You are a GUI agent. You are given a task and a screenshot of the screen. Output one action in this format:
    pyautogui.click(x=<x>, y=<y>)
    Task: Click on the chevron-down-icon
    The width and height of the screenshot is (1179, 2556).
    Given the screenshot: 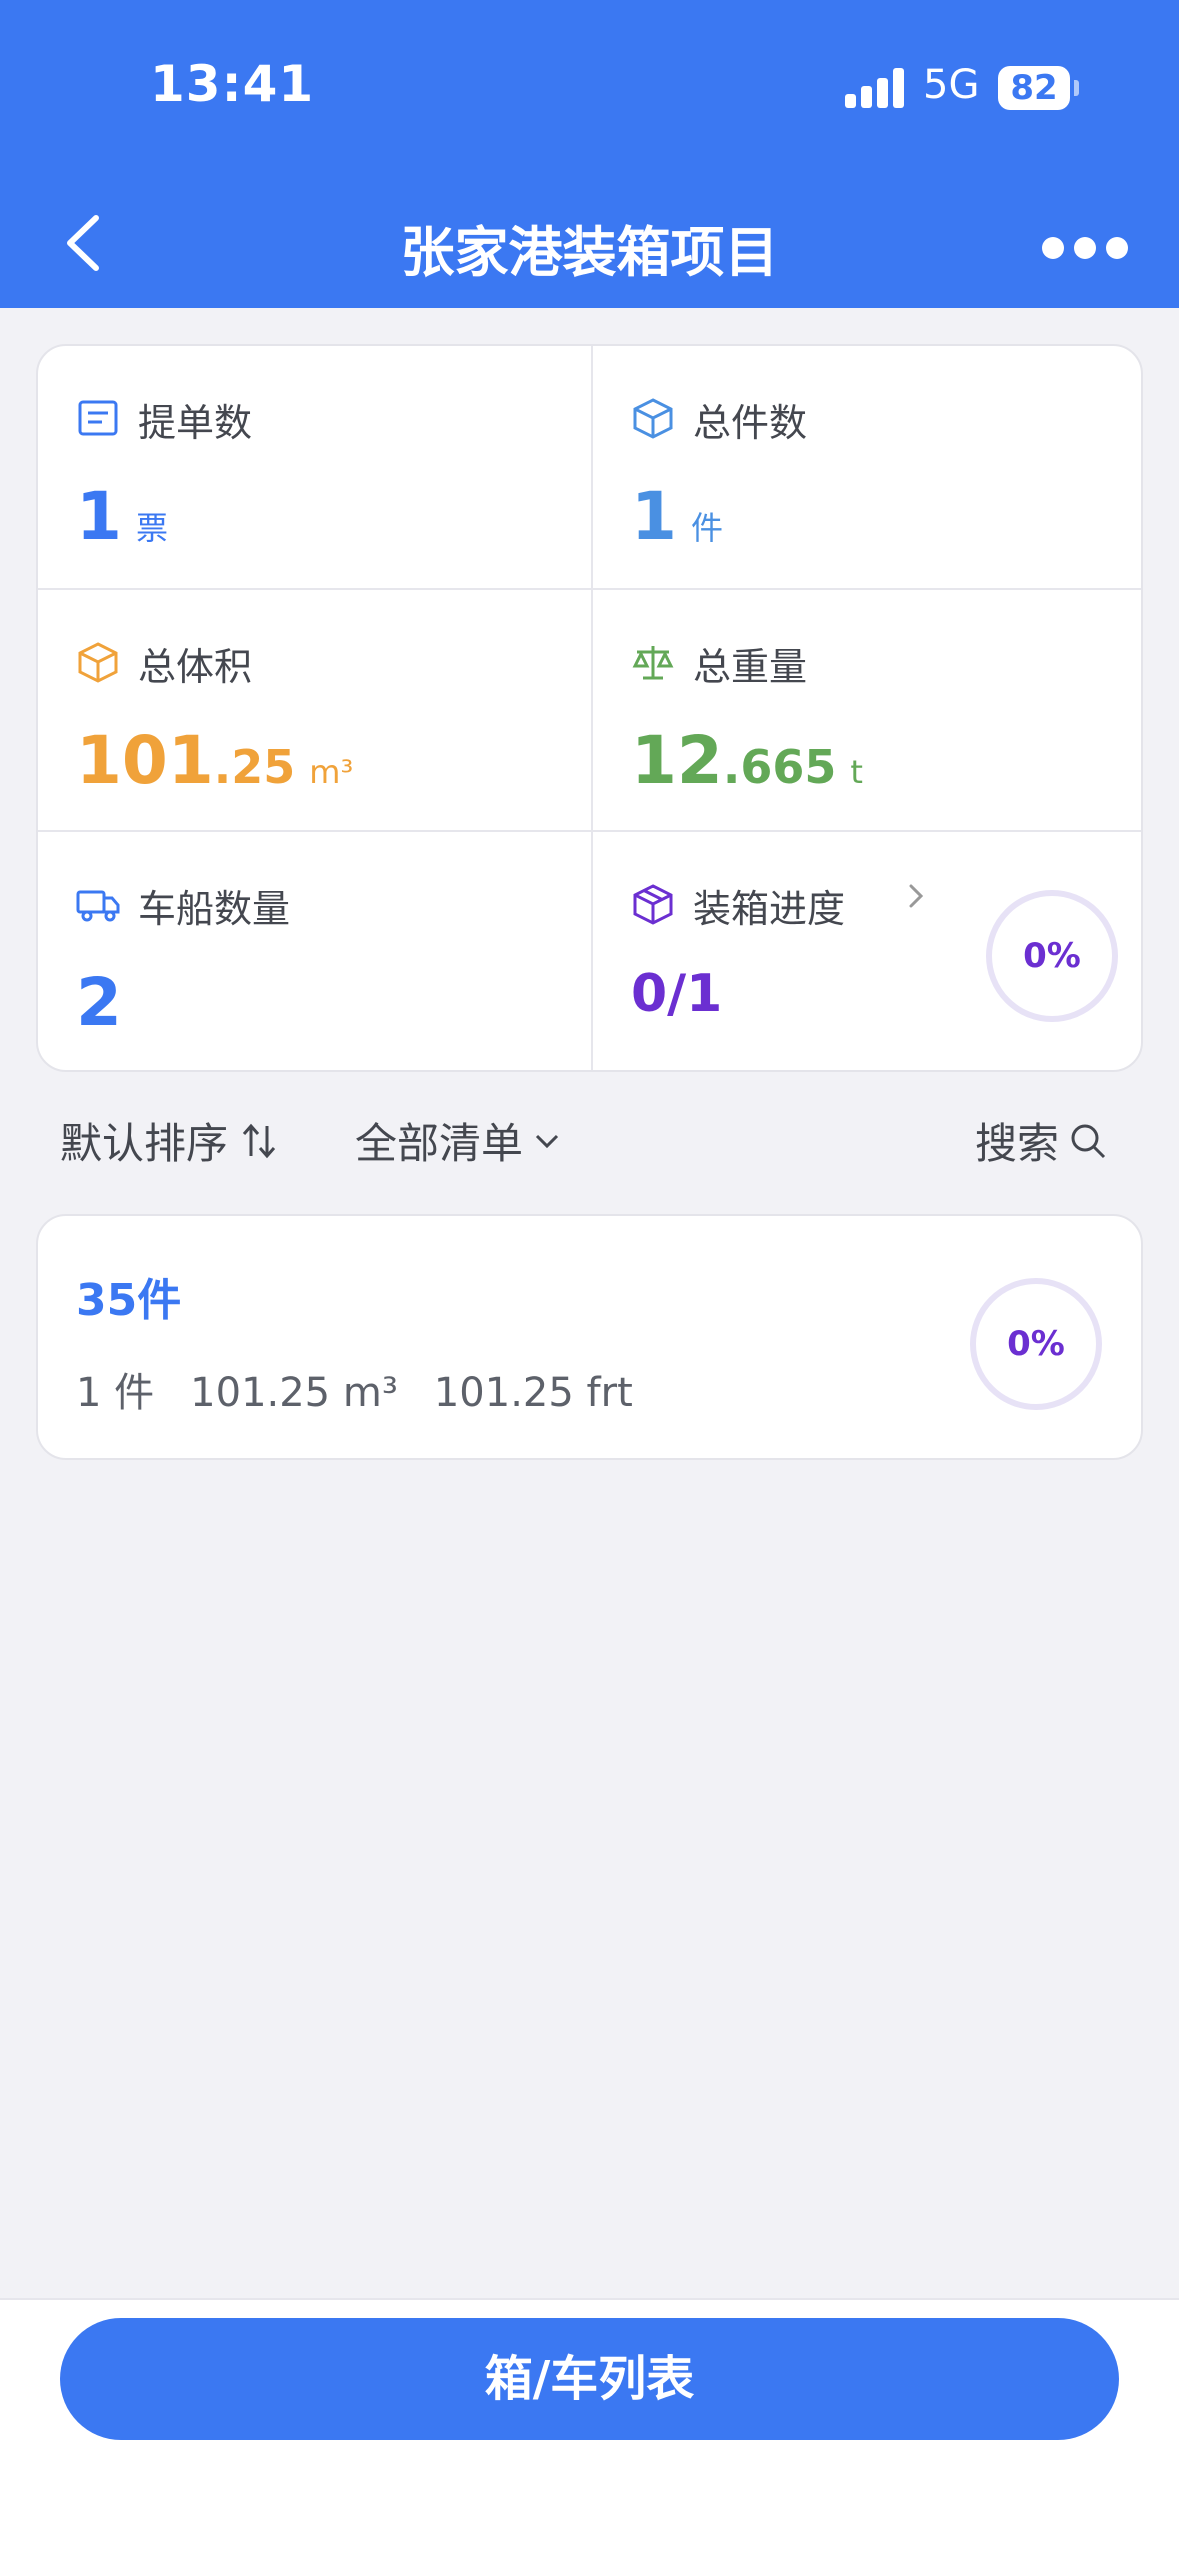 What is the action you would take?
    pyautogui.click(x=547, y=1141)
    